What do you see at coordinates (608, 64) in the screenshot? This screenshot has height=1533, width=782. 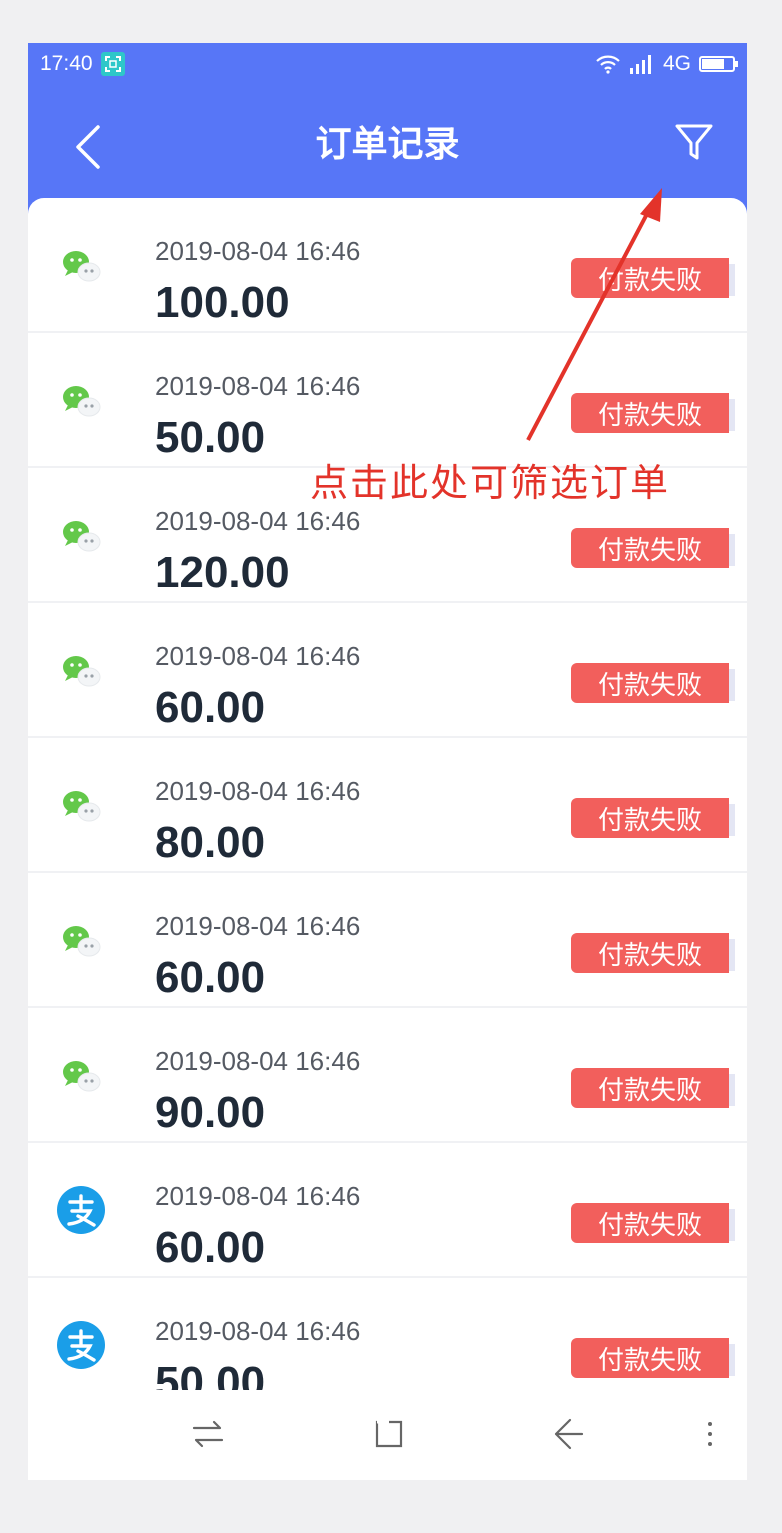 I see `wifi-icon` at bounding box center [608, 64].